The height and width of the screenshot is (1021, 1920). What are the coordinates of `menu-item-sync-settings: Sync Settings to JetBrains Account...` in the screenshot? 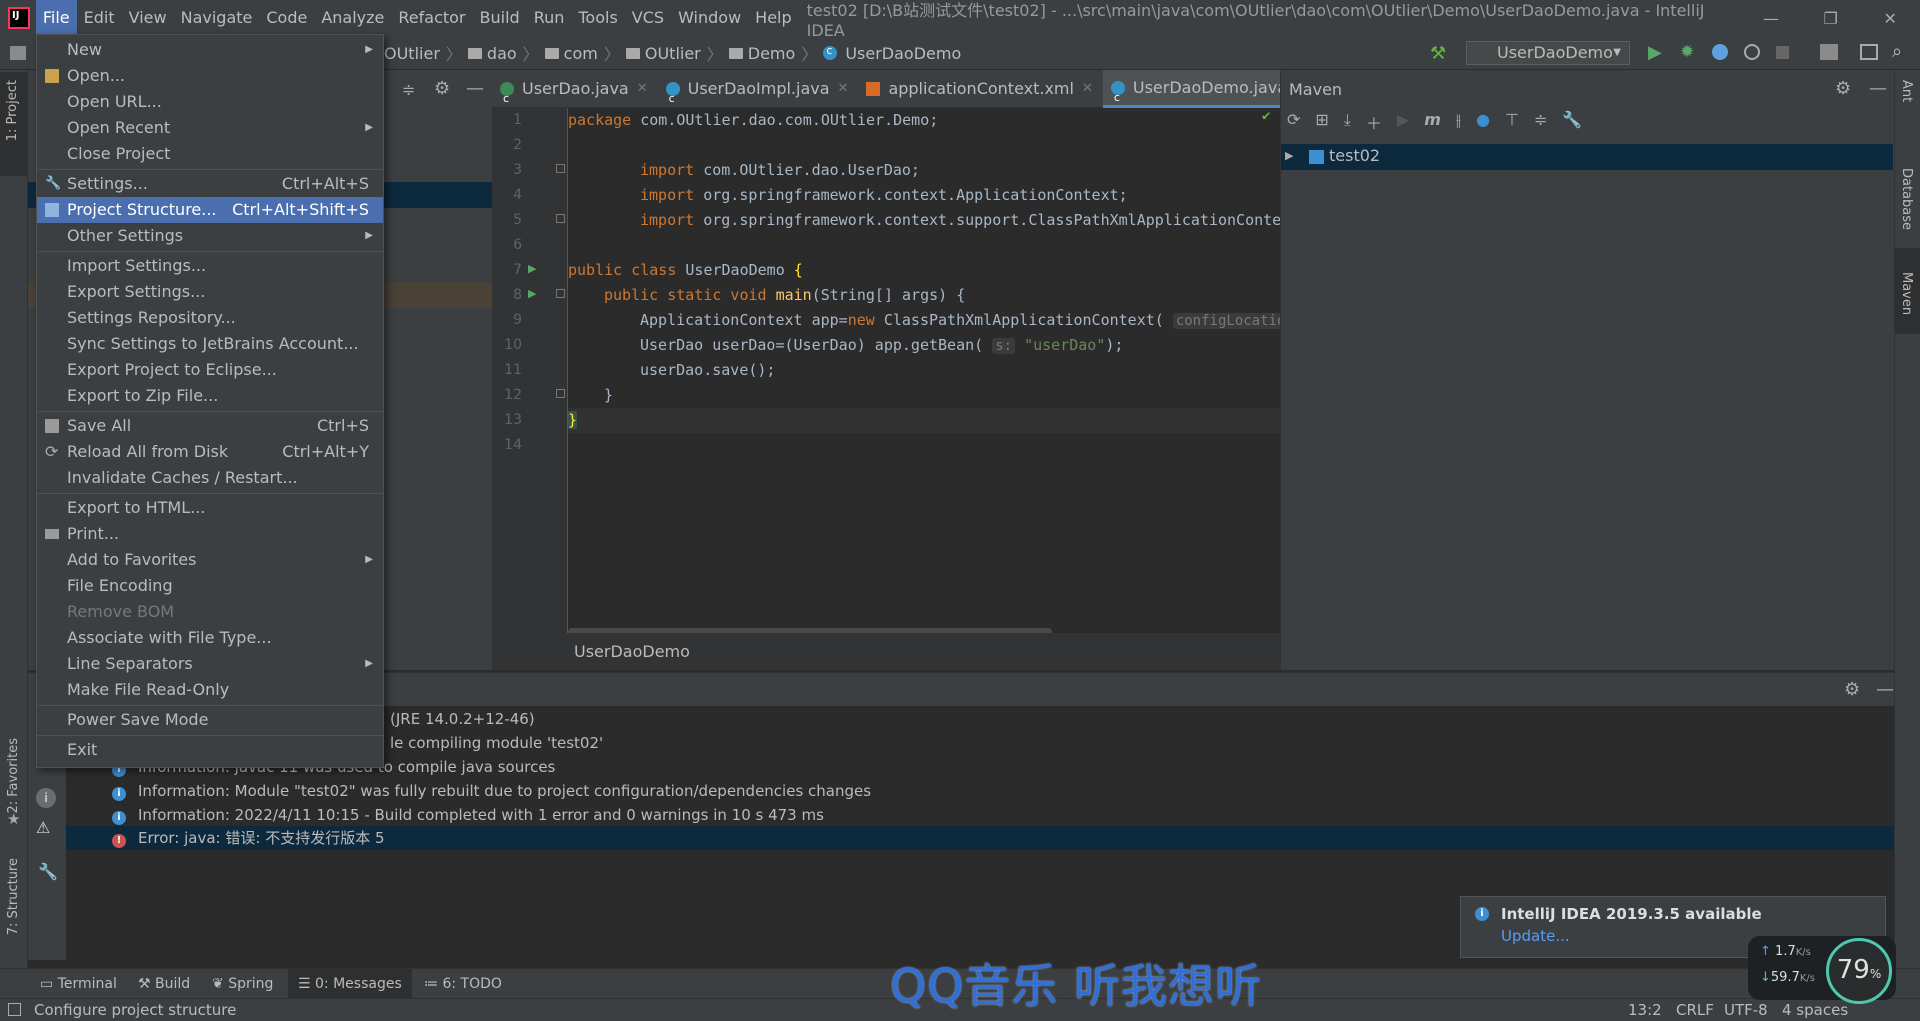 It's located at (210, 344).